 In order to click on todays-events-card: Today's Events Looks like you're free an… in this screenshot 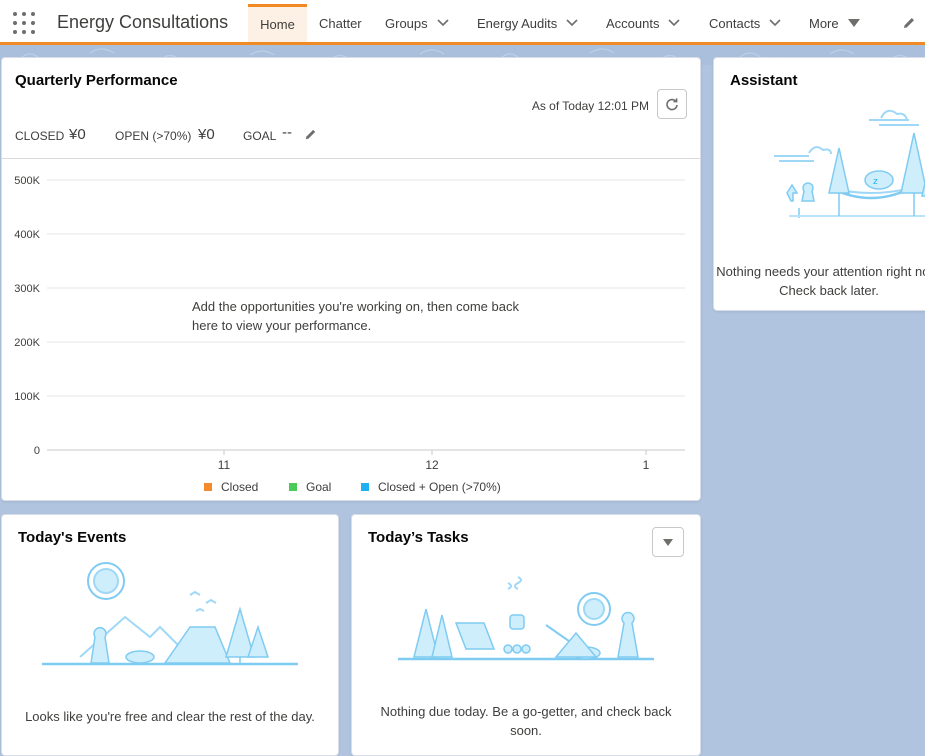, I will do `click(170, 635)`.